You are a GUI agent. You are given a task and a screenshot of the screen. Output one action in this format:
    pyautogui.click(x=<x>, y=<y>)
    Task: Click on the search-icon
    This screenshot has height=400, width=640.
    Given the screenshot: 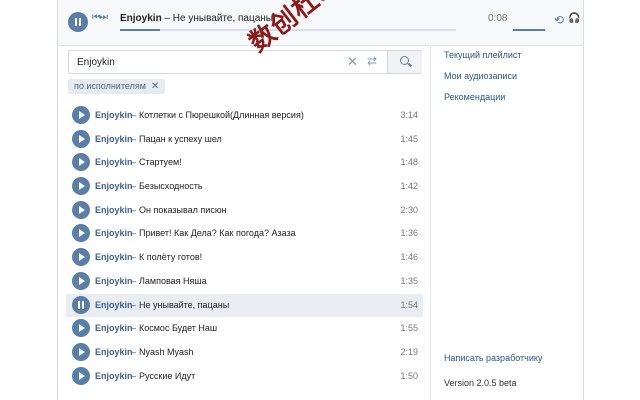 What is the action you would take?
    pyautogui.click(x=404, y=60)
    